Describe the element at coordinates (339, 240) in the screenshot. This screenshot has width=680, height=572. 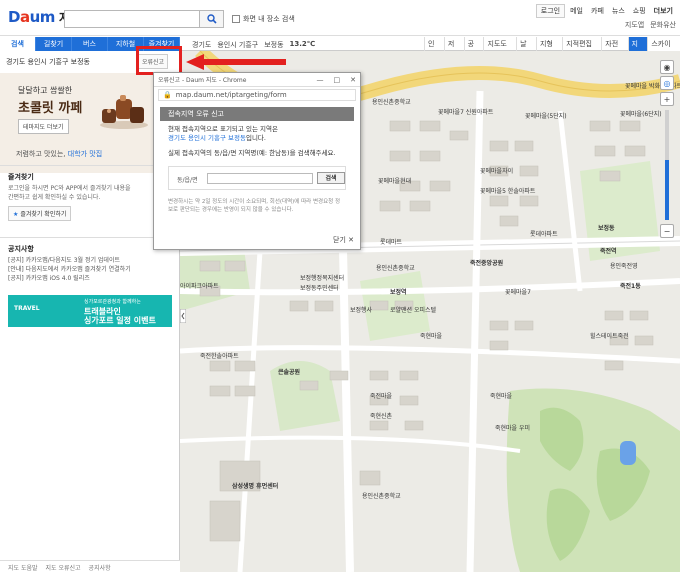
I see `popup-close-label: 닫기` at that location.